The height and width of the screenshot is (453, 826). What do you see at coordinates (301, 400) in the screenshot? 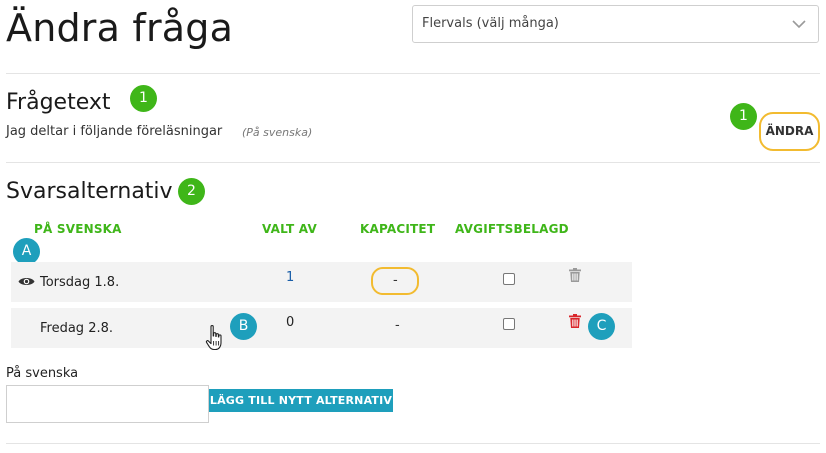
I see `add-option-button: LÄGG TILL NYTT ALTERNATIV` at bounding box center [301, 400].